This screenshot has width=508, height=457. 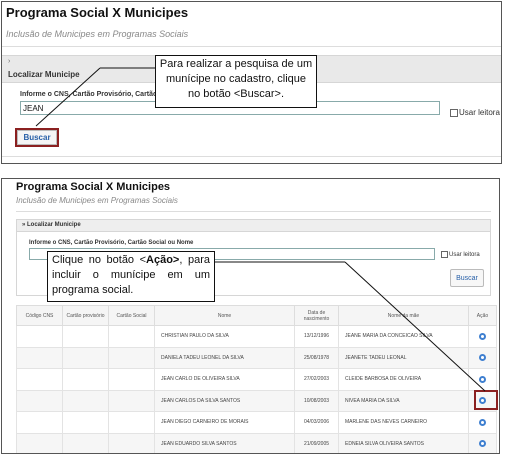 I want to click on cell-nome: JEAN CARLO DE OLIVEIRA SILVA, so click(x=224, y=379).